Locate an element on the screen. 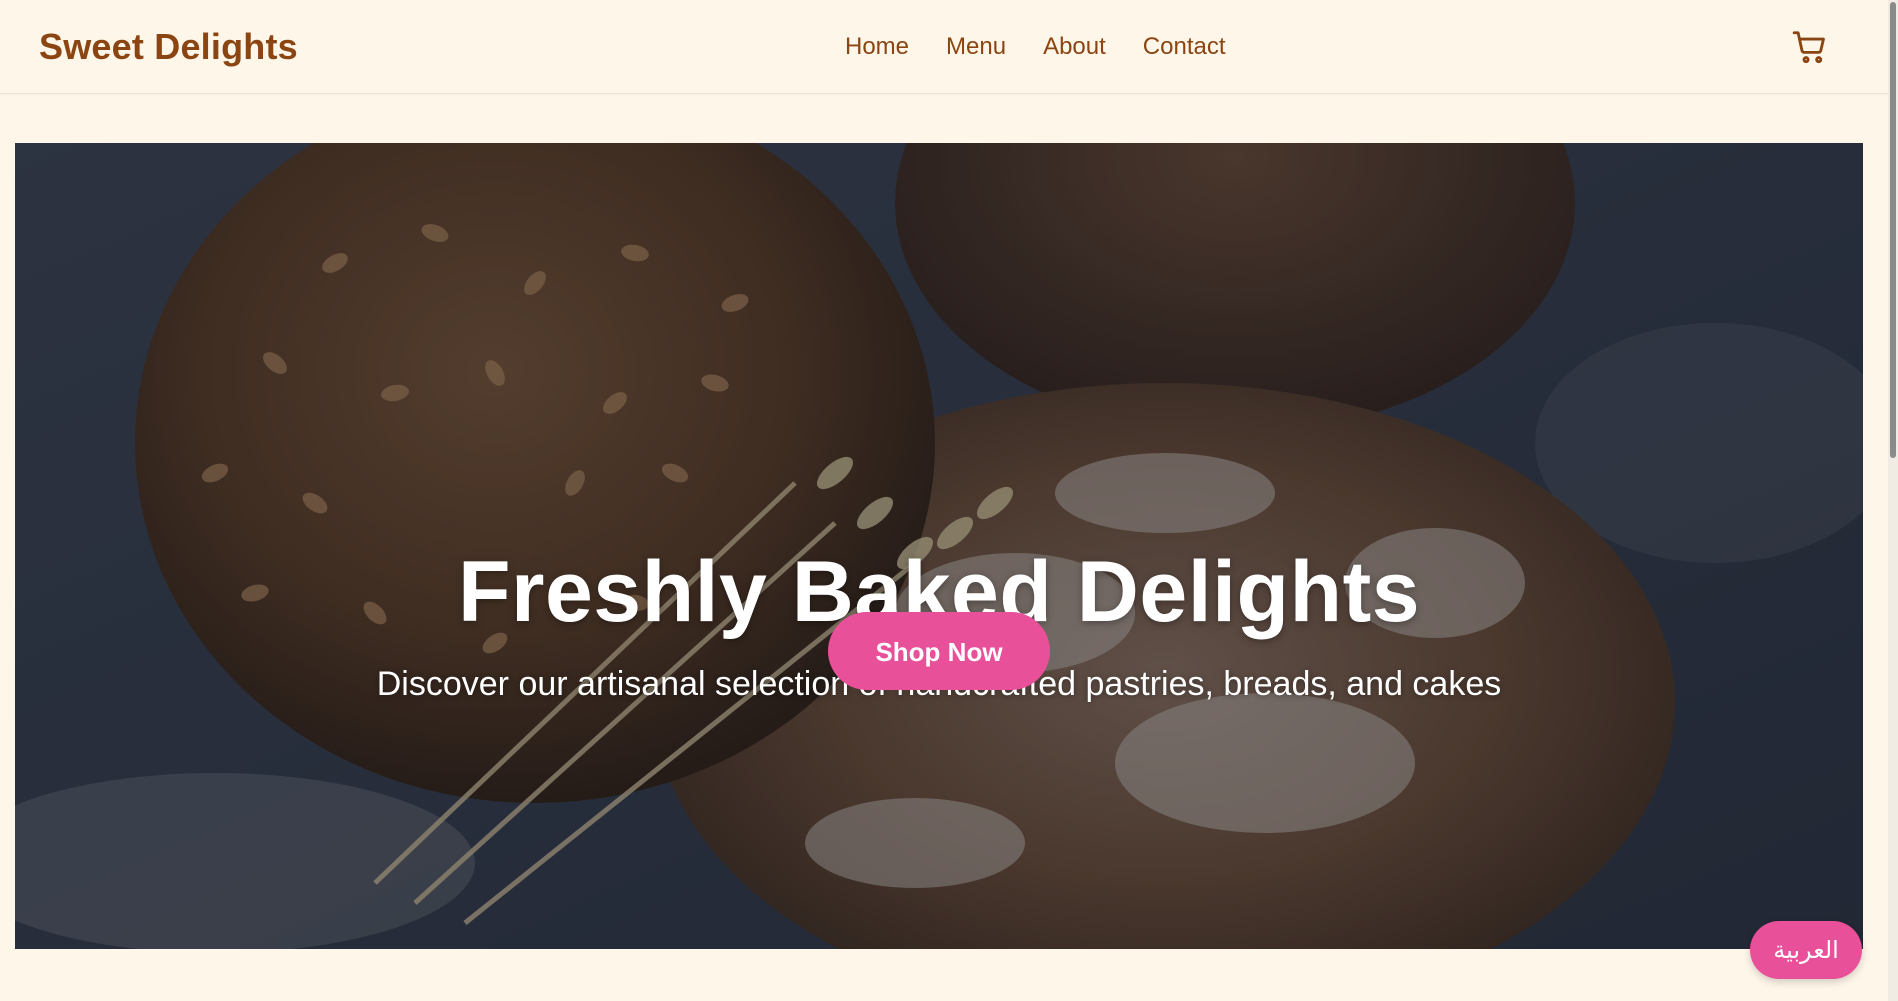  nav-link-home: Home is located at coordinates (877, 47).